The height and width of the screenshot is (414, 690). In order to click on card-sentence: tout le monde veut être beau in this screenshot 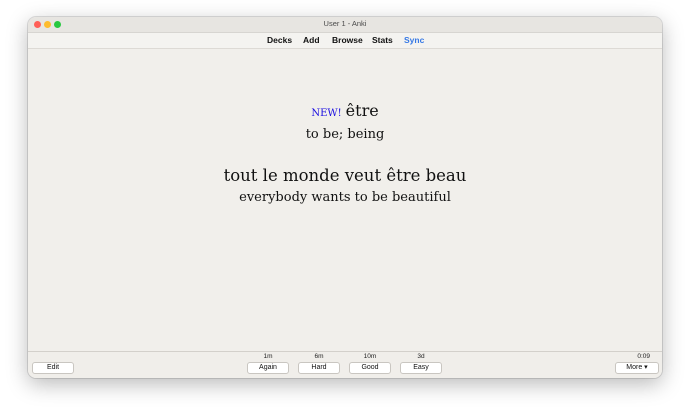, I will do `click(345, 175)`.